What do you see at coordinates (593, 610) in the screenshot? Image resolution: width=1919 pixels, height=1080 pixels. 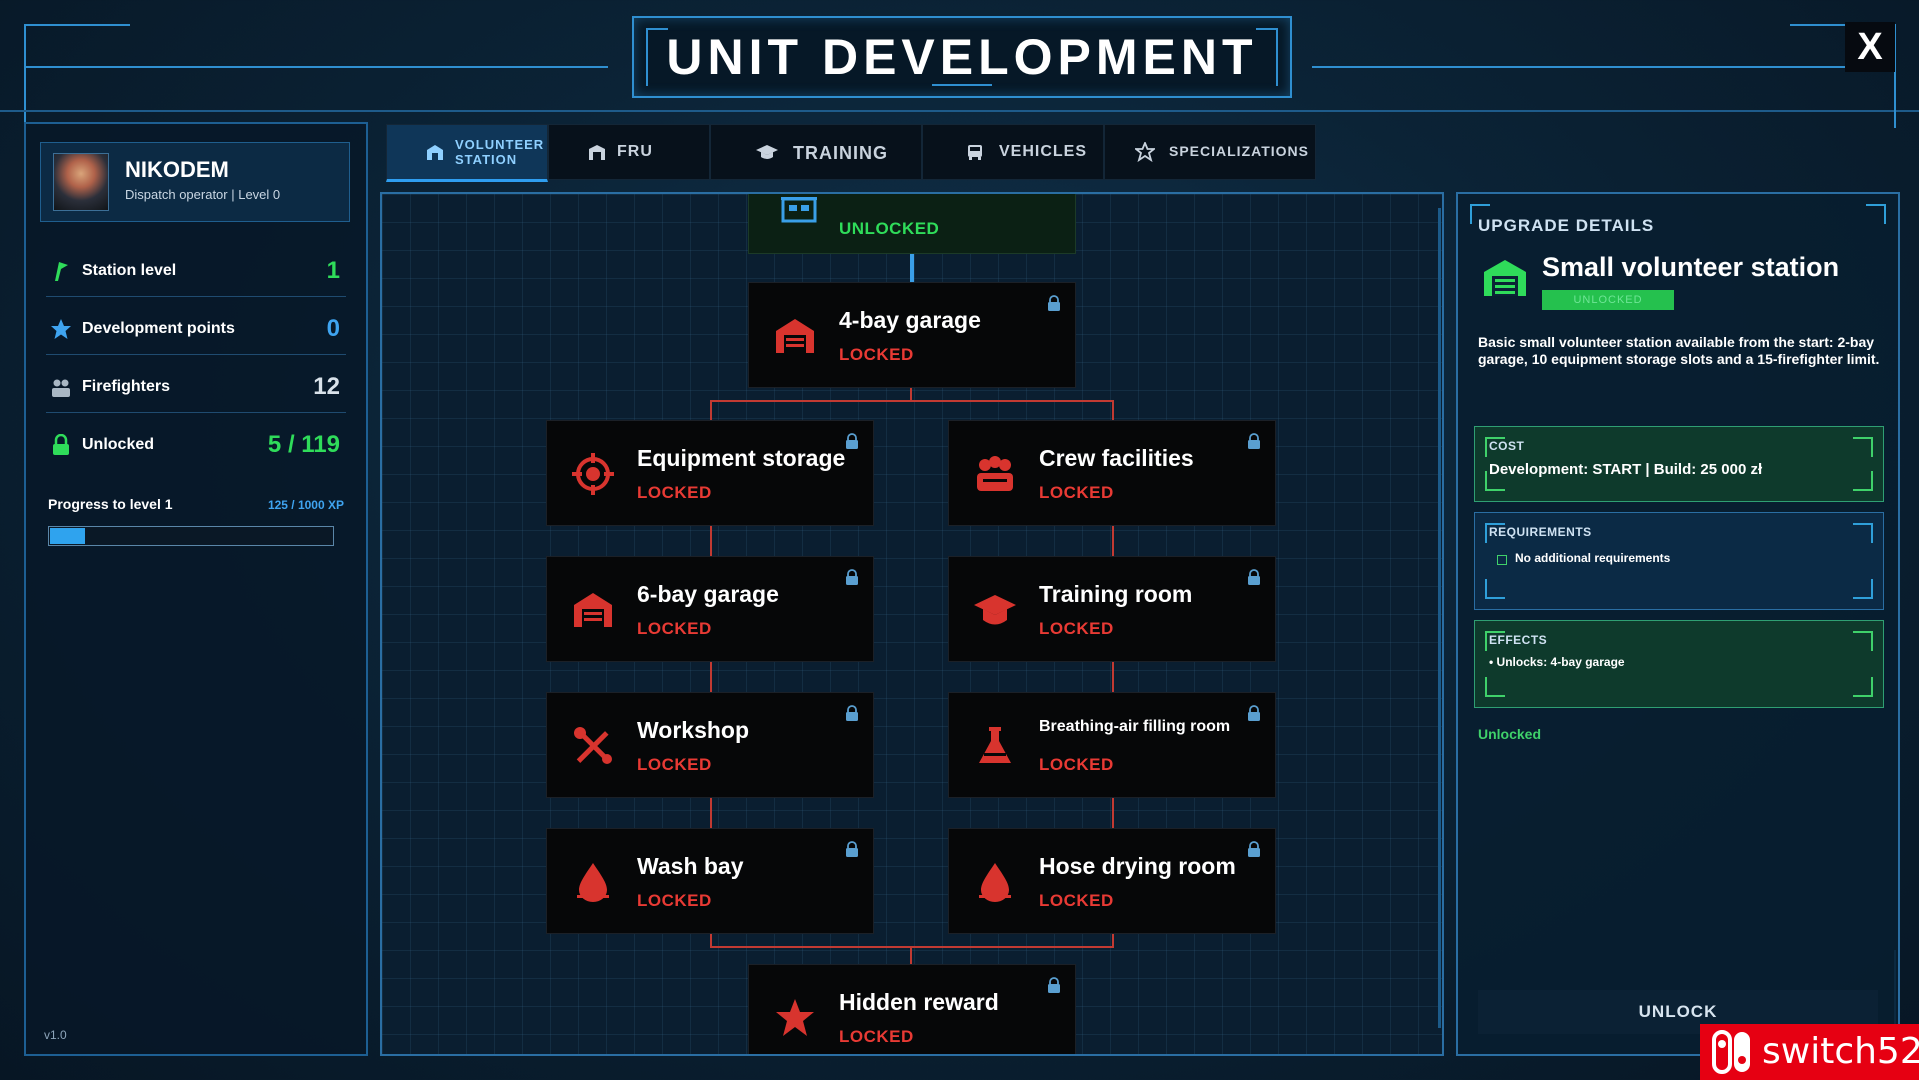 I see `garage-icon` at bounding box center [593, 610].